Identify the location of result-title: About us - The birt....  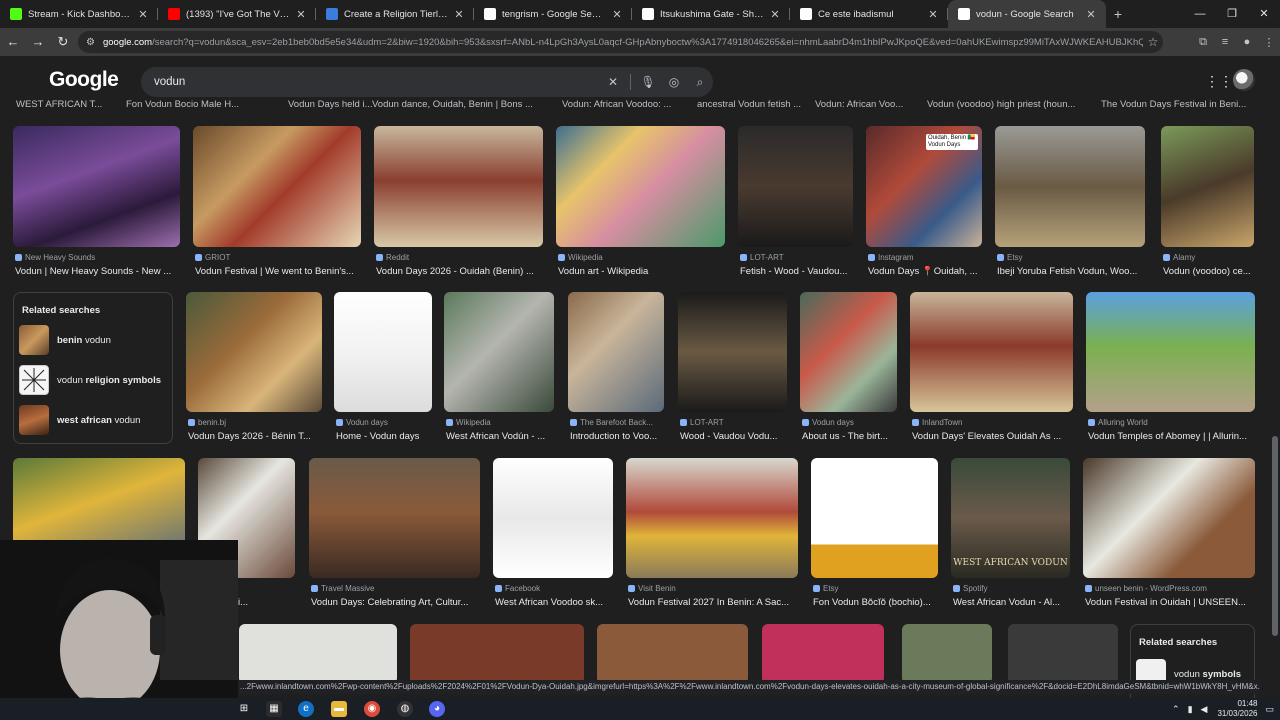
(849, 436).